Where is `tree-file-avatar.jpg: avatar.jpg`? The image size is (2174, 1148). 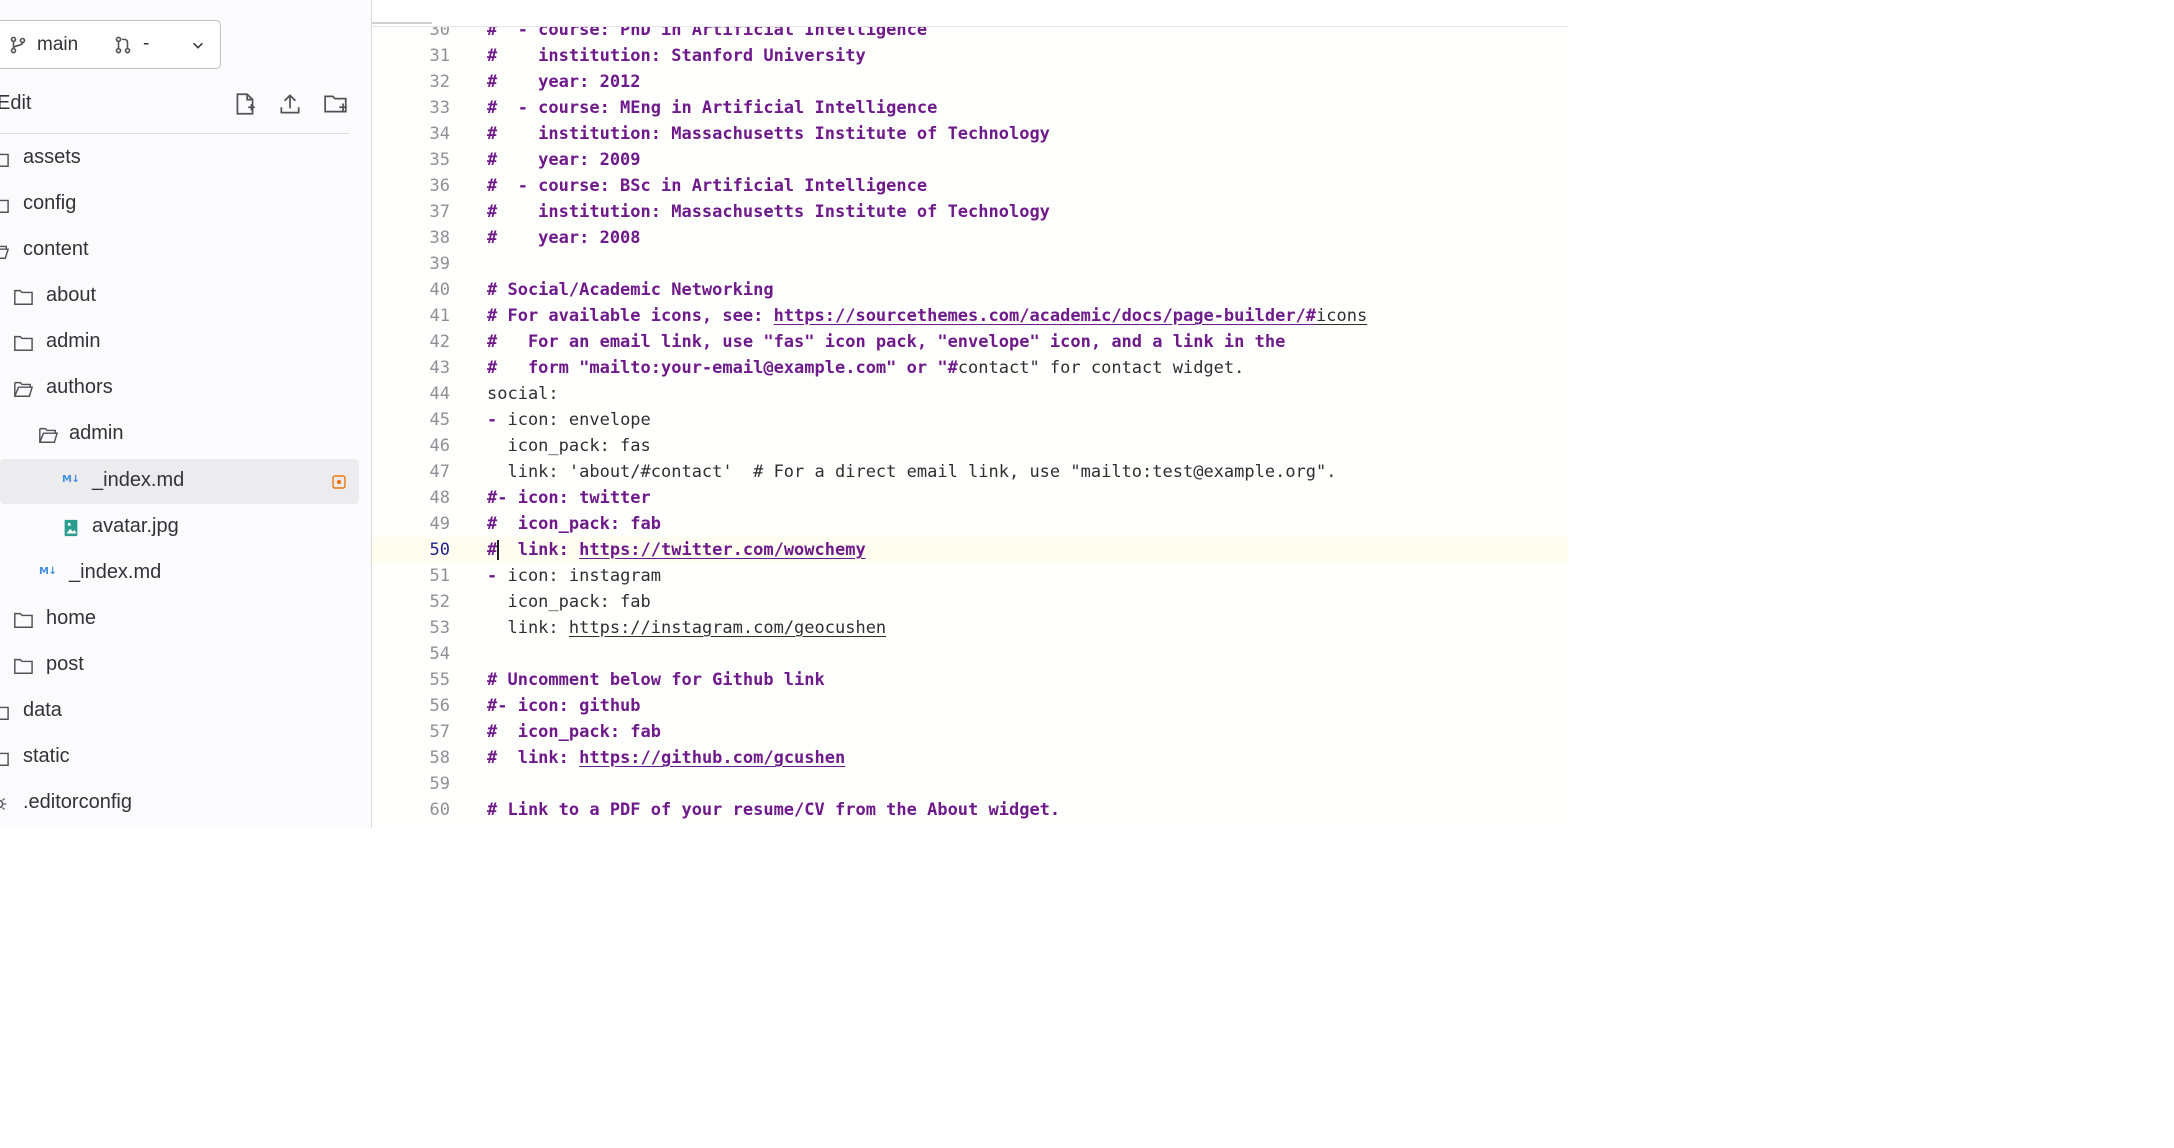 tree-file-avatar.jpg: avatar.jpg is located at coordinates (179, 527).